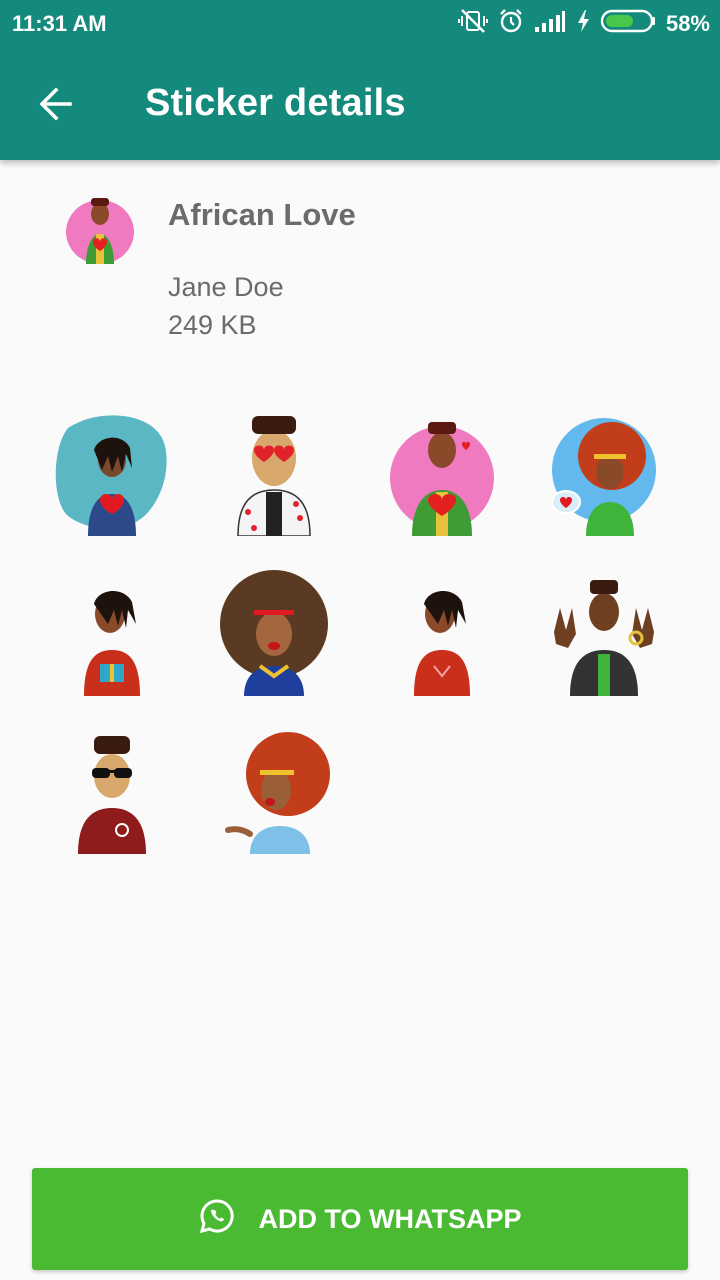  I want to click on sticker-man-dreads-gift, so click(112, 632).